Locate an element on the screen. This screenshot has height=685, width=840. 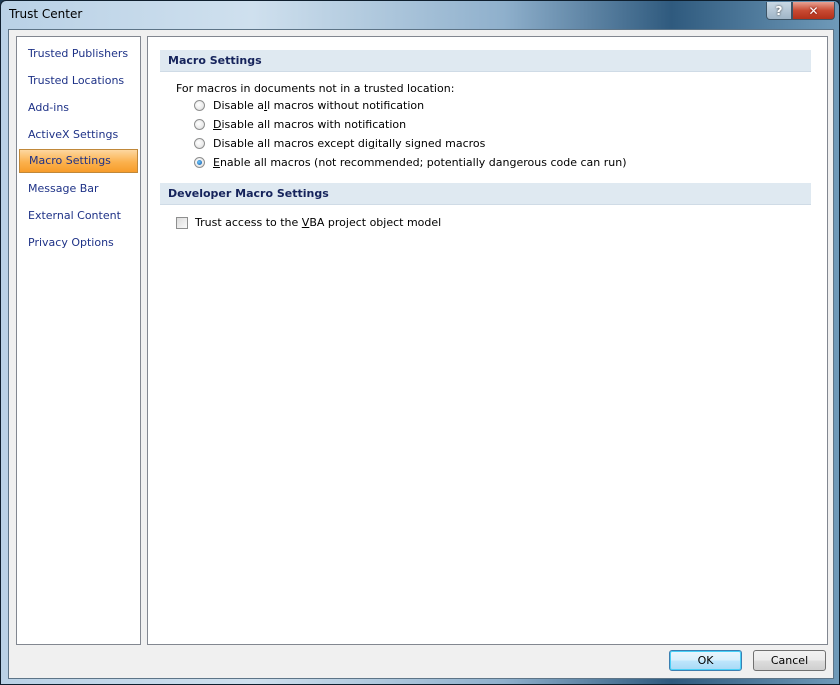
developer-macro-settings-header: Developer Macro Settings is located at coordinates (485, 194).